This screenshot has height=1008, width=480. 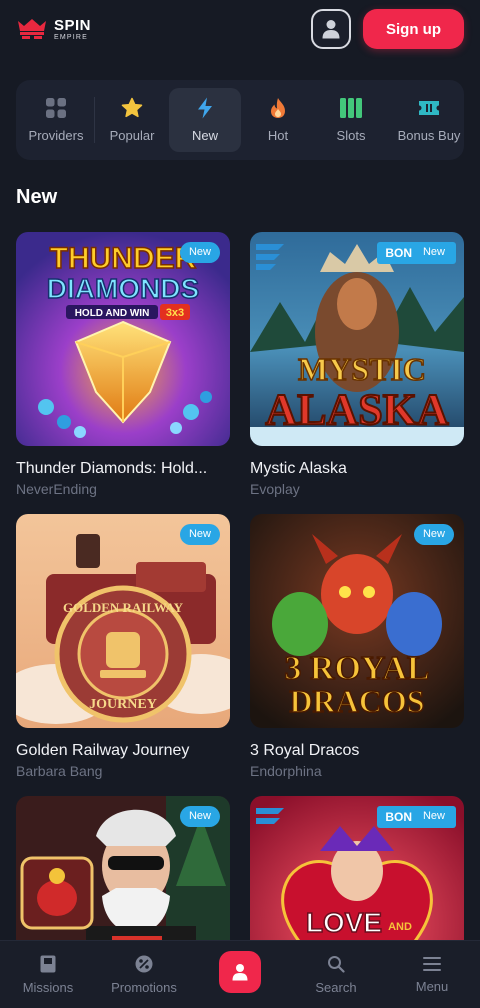 I want to click on game-thumbnail: MYSTIC ALASKA BON New, so click(x=357, y=339).